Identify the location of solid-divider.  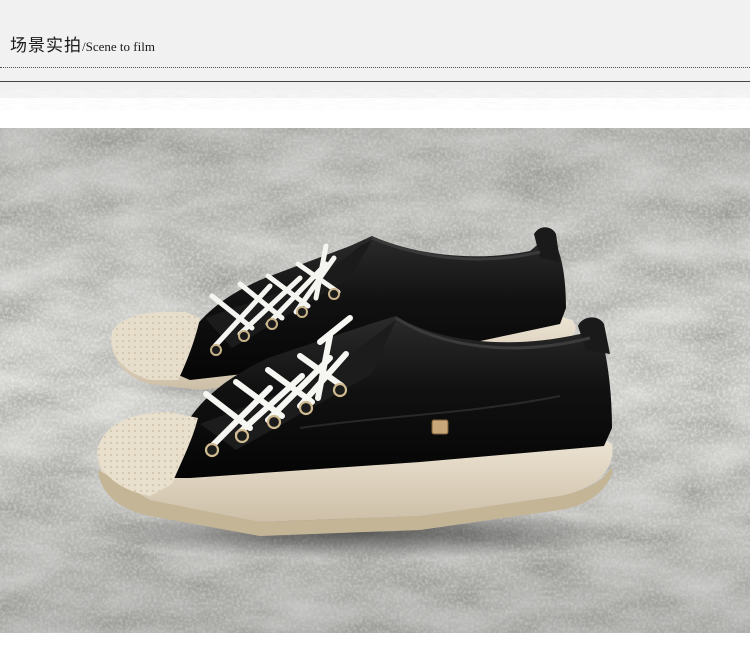
(375, 81).